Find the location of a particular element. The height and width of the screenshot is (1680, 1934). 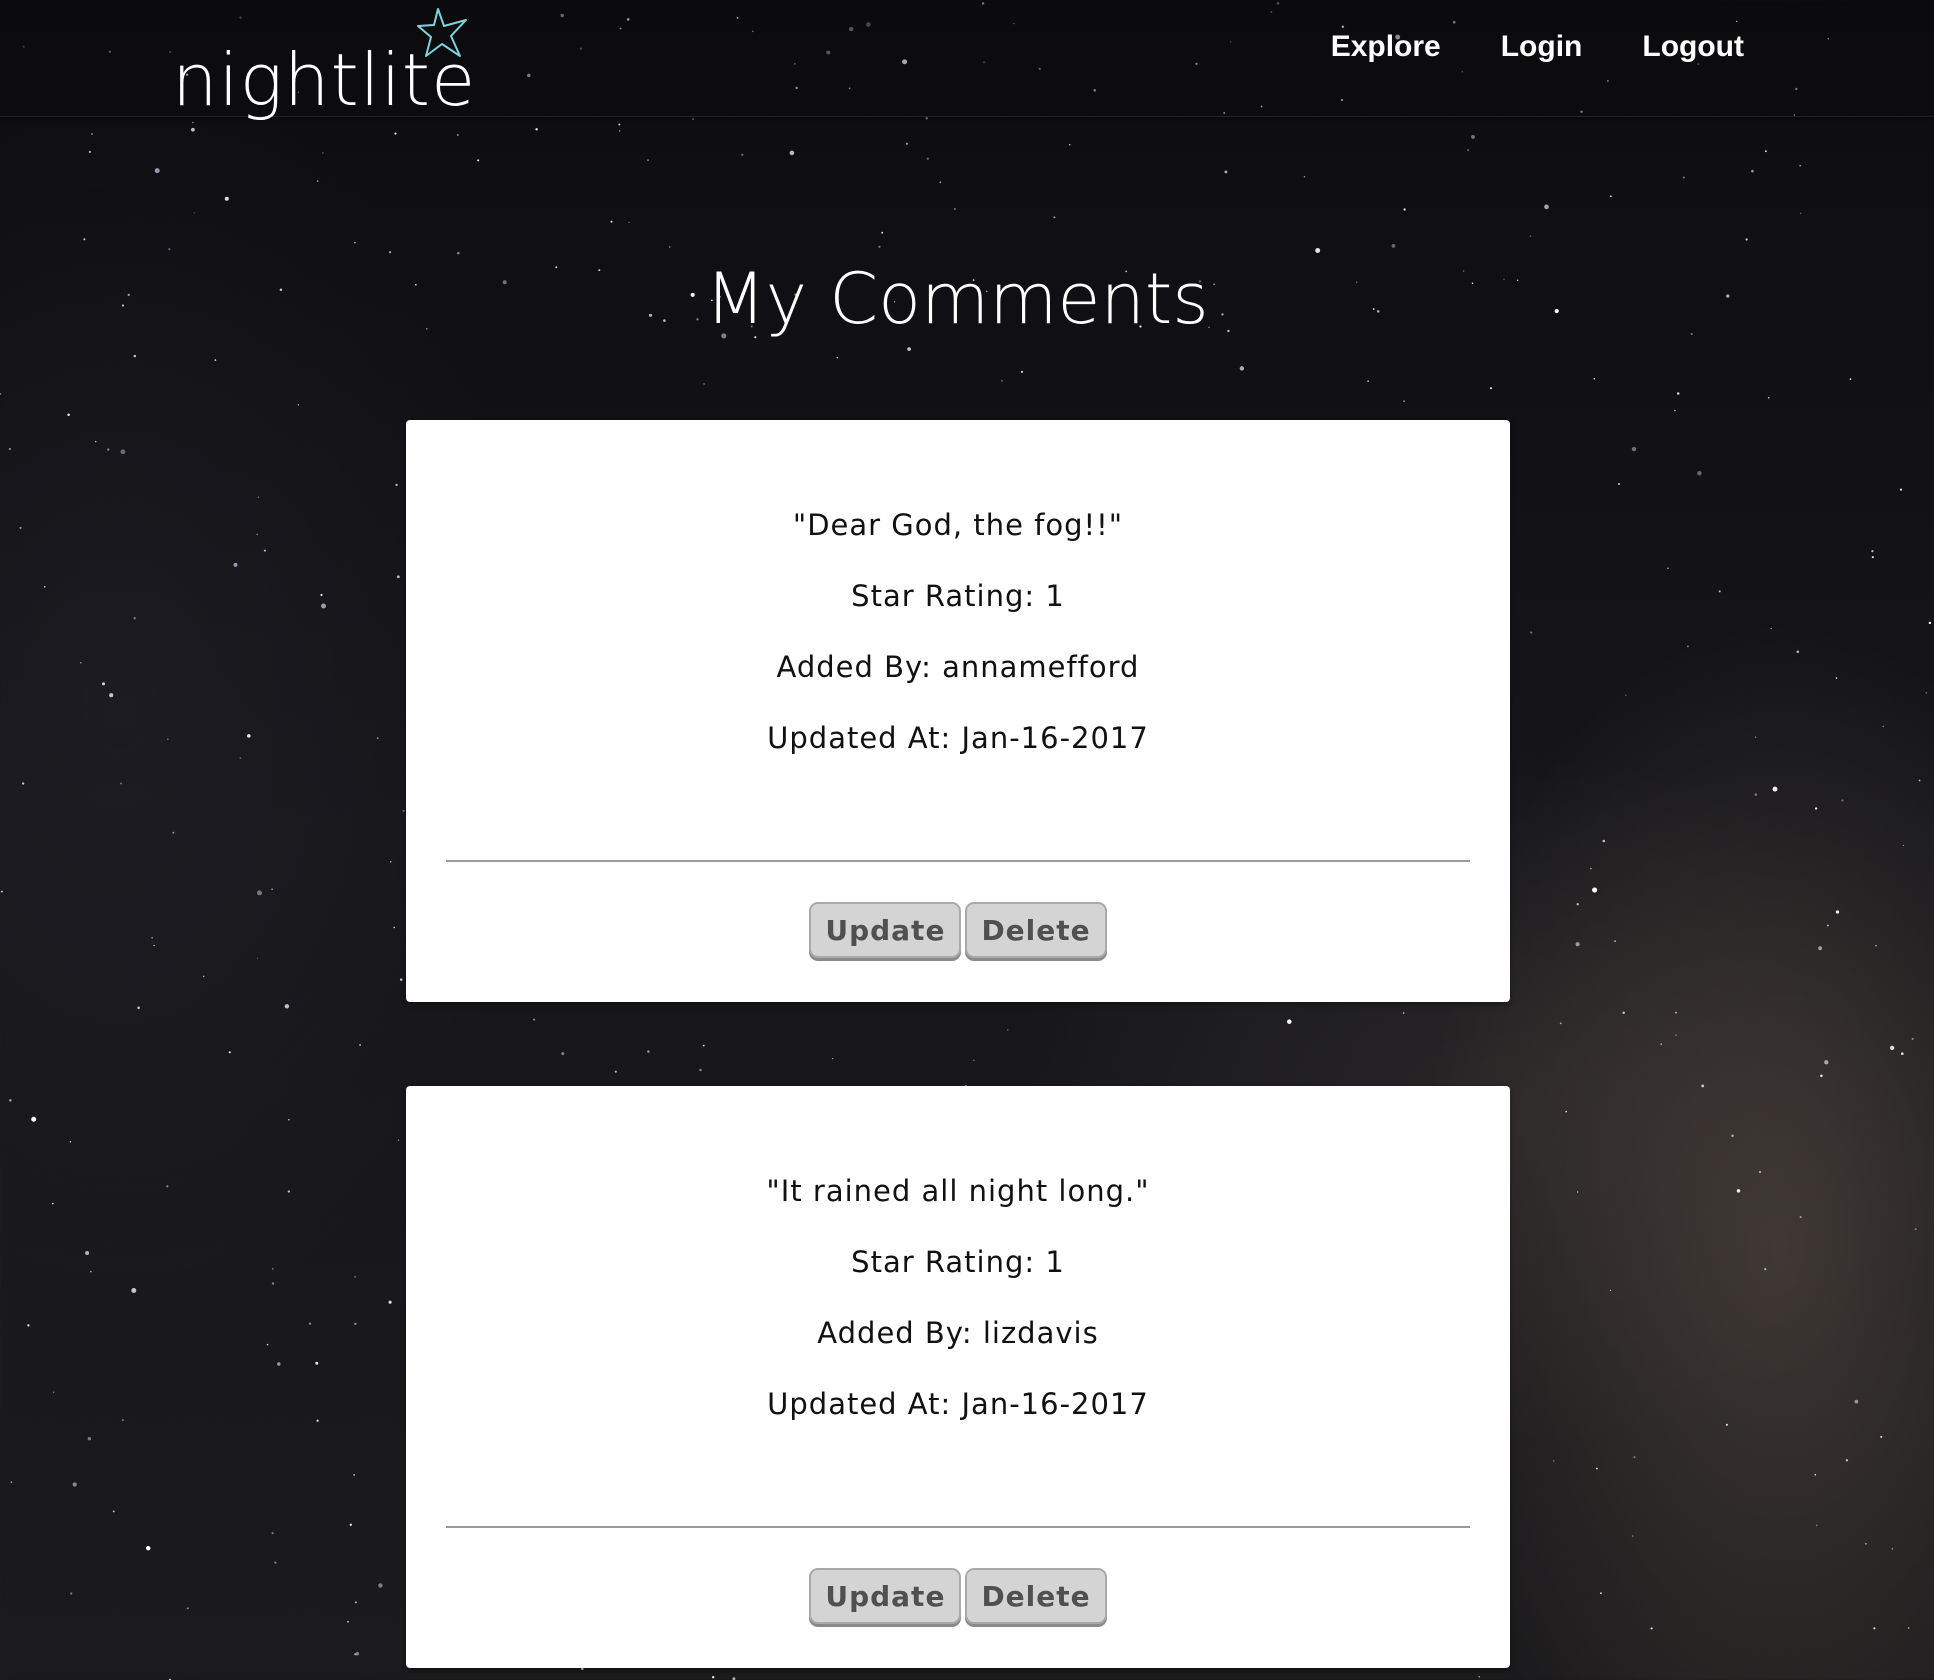

comment-text: "Dear God, the fog!!" is located at coordinates (958, 525).